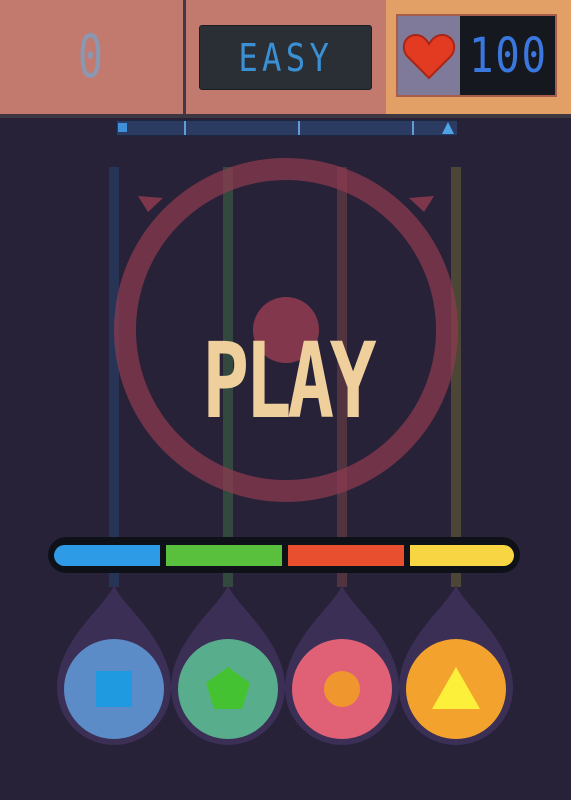  I want to click on lane-button-green, so click(228, 689).